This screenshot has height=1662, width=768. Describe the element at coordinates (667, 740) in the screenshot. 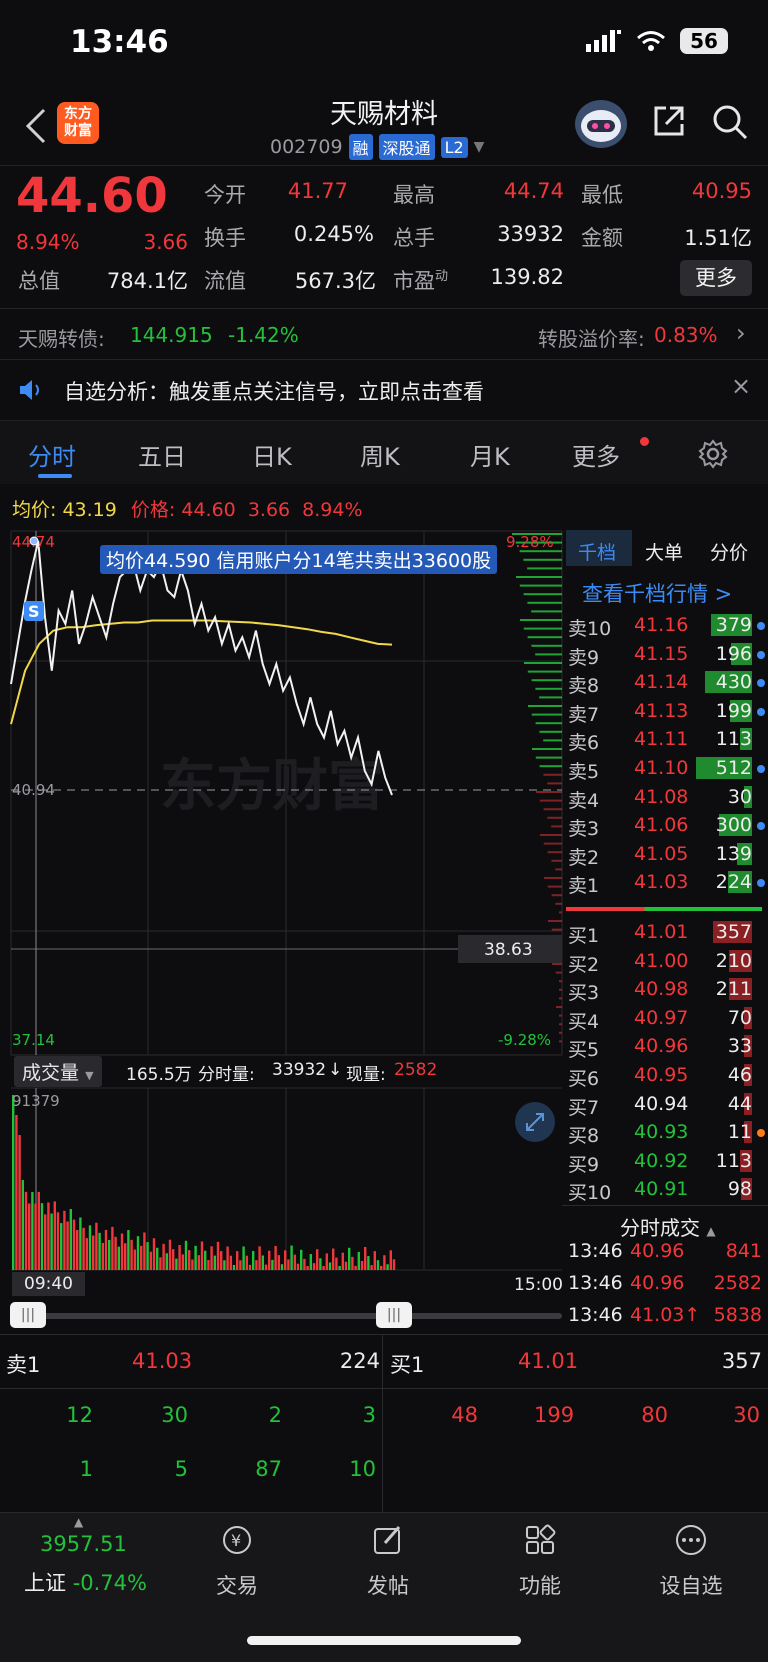

I see `ask-row: 卖6 41.11 113` at that location.